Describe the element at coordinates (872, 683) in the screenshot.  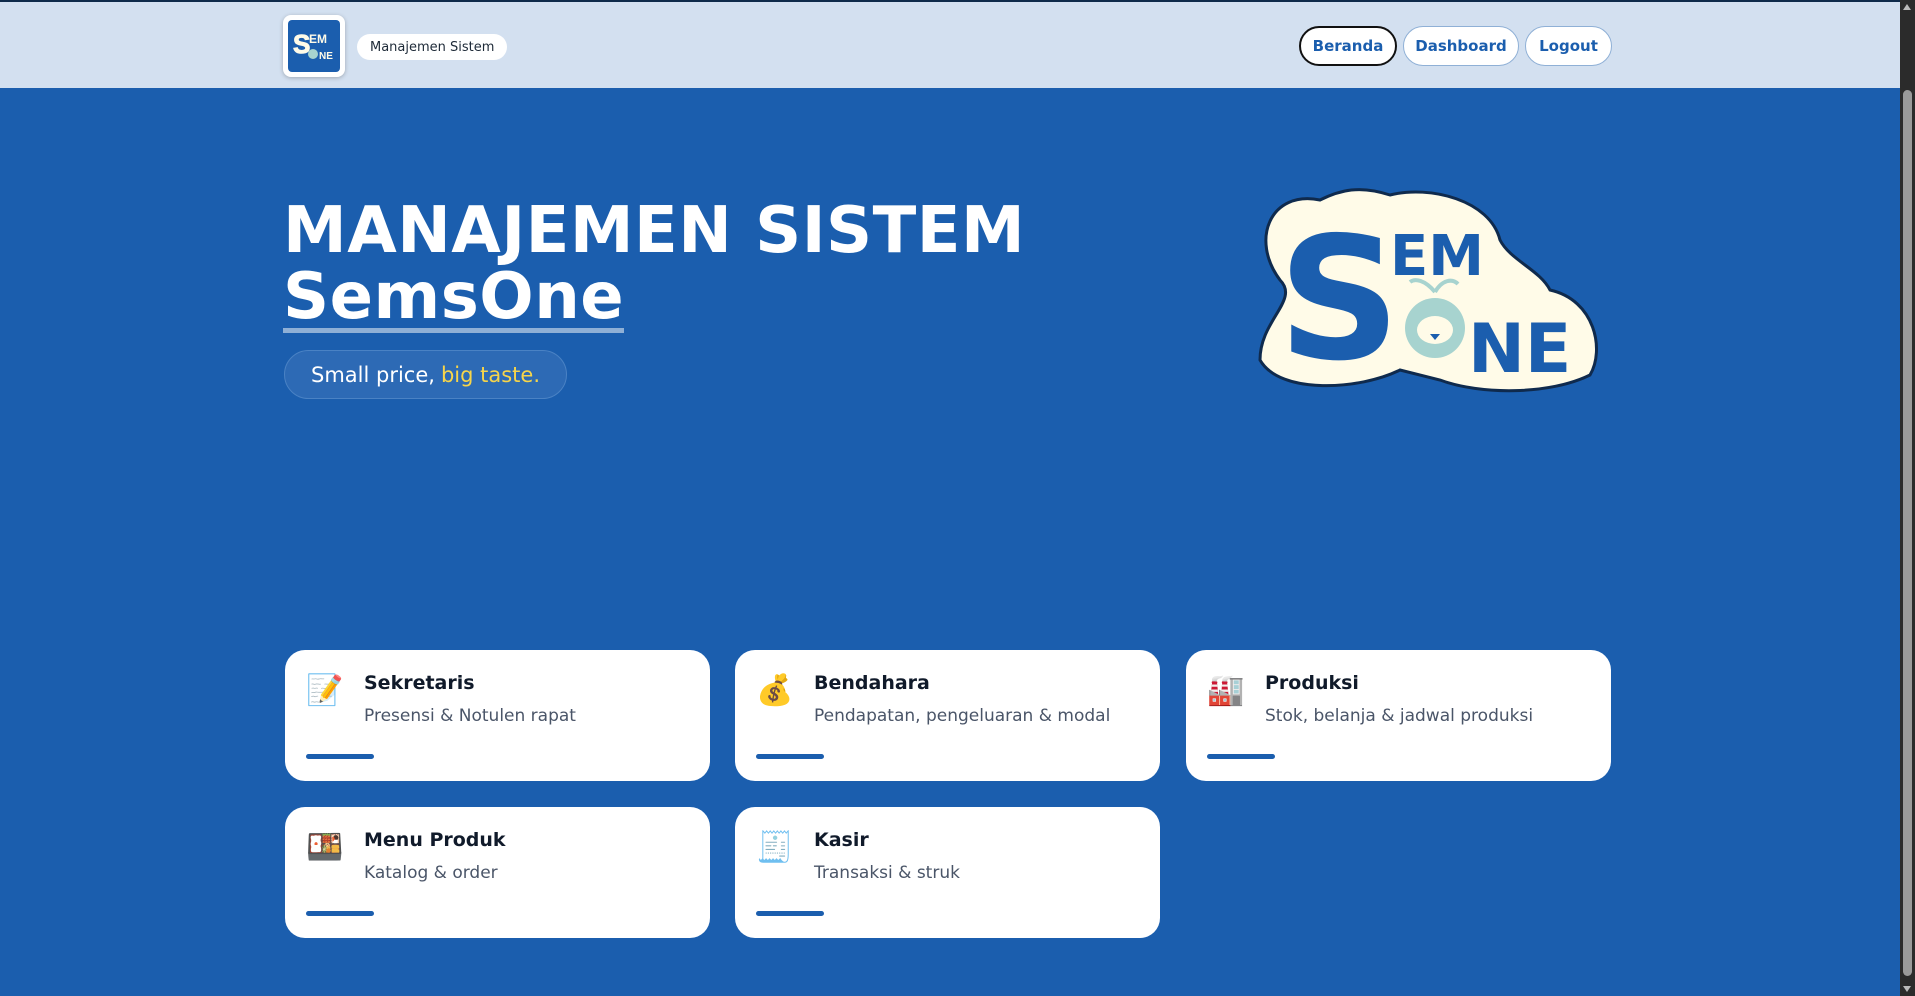
I see `card-title: Bendahara` at that location.